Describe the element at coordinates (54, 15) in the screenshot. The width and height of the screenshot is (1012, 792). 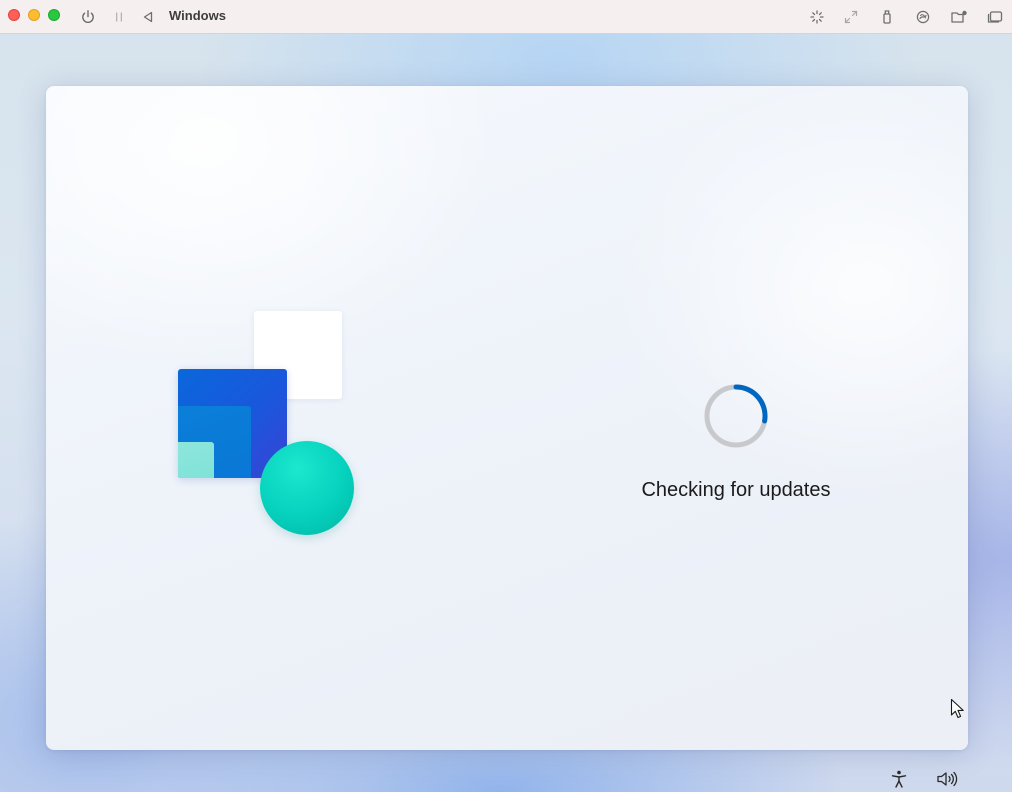
I see `zoom-button` at that location.